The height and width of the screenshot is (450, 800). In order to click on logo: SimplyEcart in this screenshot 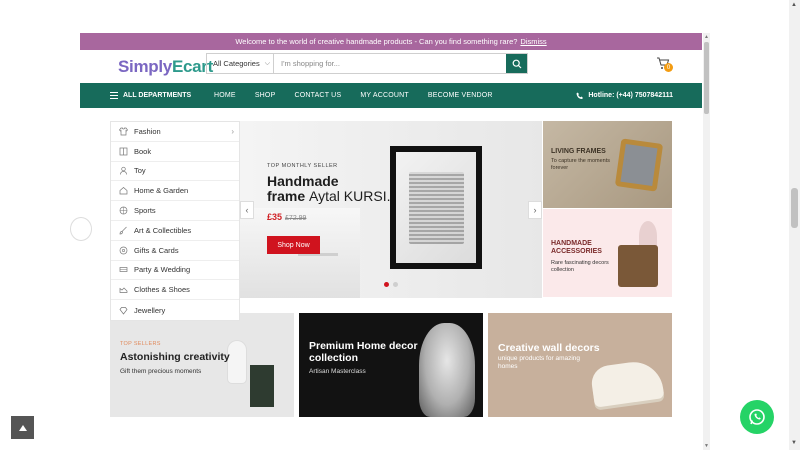, I will do `click(165, 67)`.